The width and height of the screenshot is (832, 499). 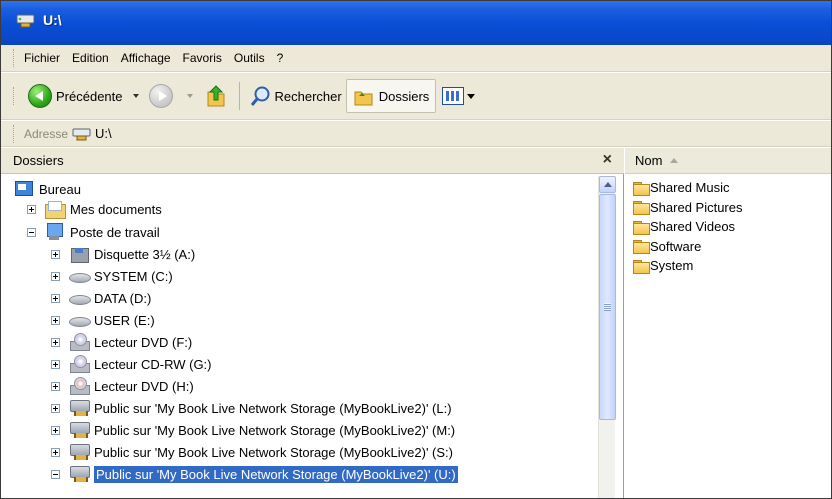 What do you see at coordinates (79, 364) in the screenshot?
I see `cd-rw-drive-icon` at bounding box center [79, 364].